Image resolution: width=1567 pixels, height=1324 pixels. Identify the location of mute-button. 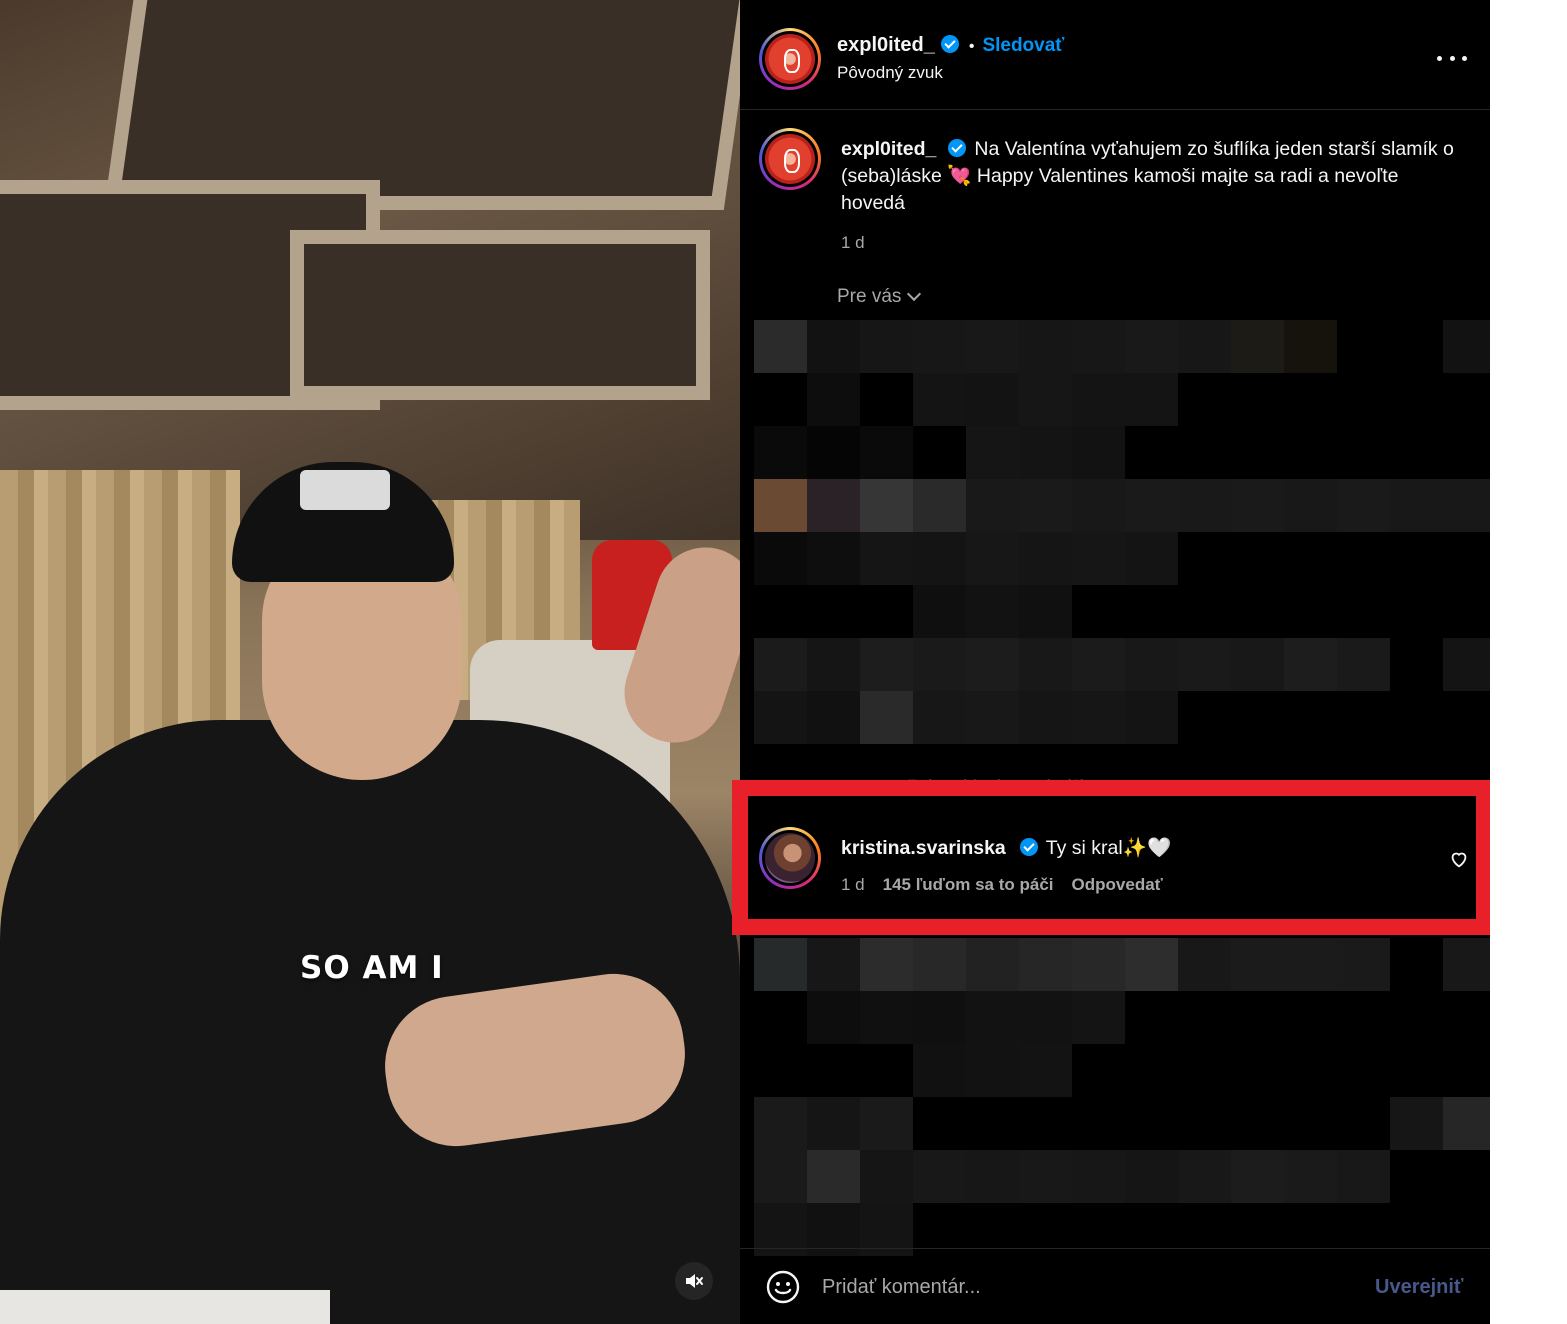
(694, 1281).